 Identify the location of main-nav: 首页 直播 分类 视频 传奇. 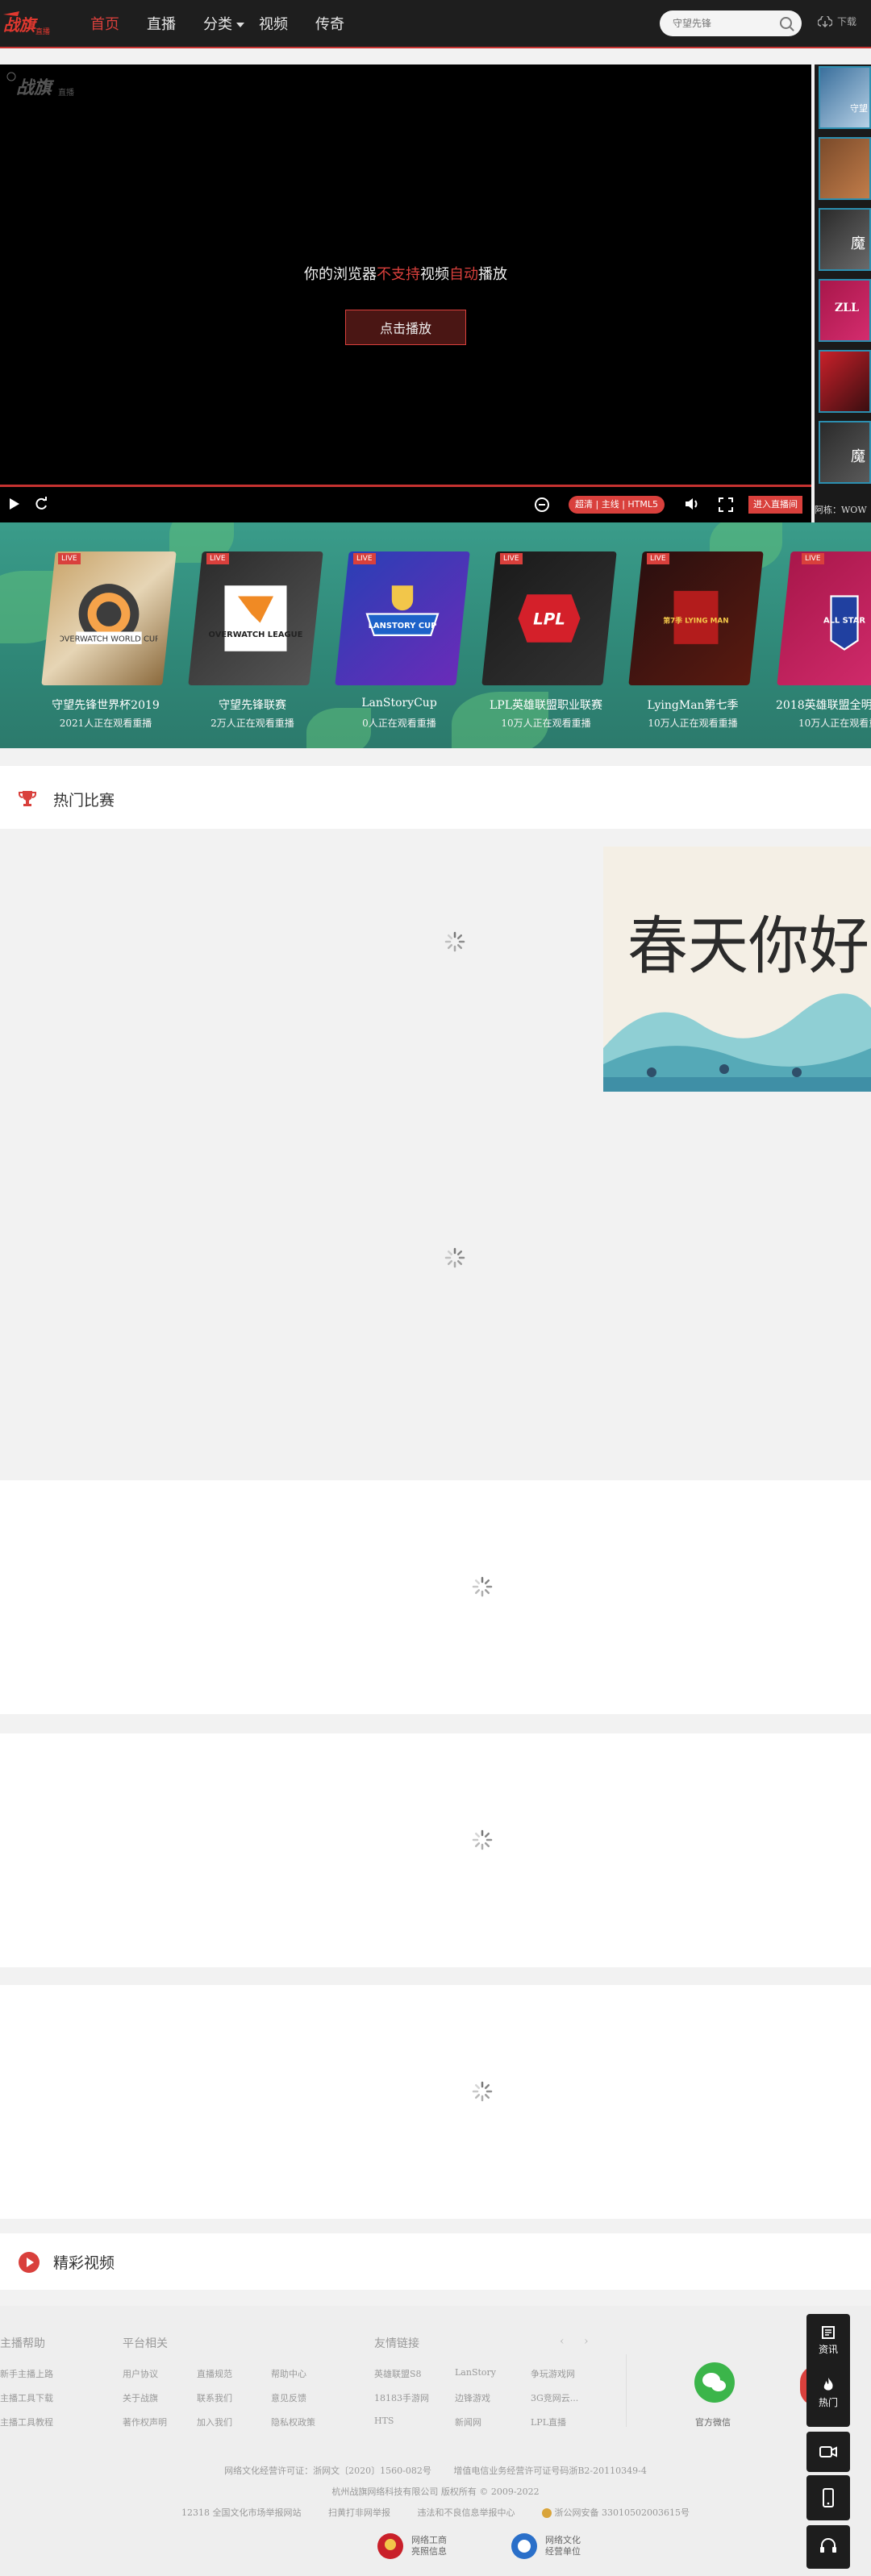
(231, 23).